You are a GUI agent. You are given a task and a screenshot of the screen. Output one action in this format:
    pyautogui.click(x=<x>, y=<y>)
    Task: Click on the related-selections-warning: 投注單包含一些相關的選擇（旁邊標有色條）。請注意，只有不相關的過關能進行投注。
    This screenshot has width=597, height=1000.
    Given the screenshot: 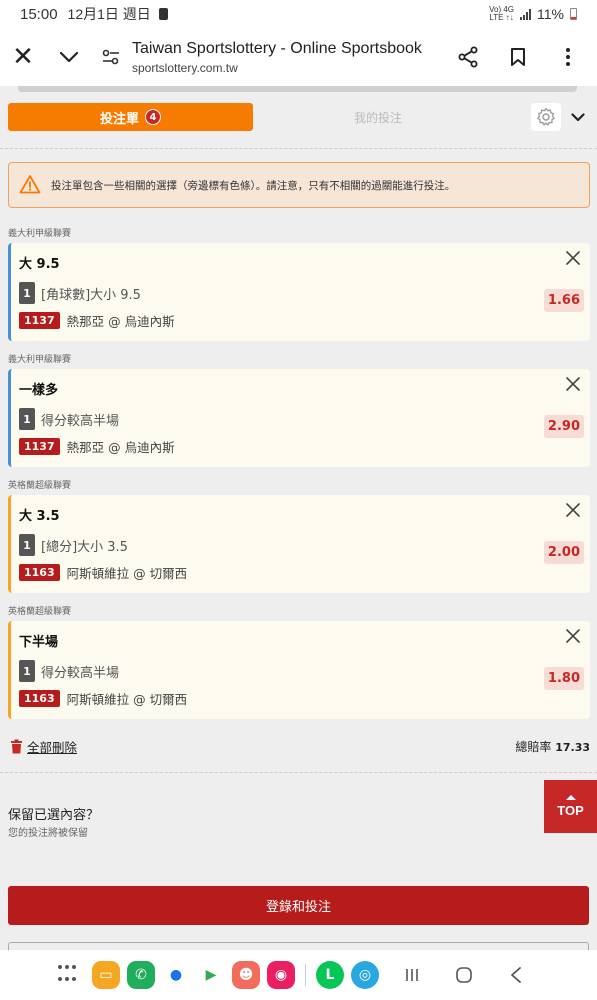 What is the action you would take?
    pyautogui.click(x=299, y=185)
    